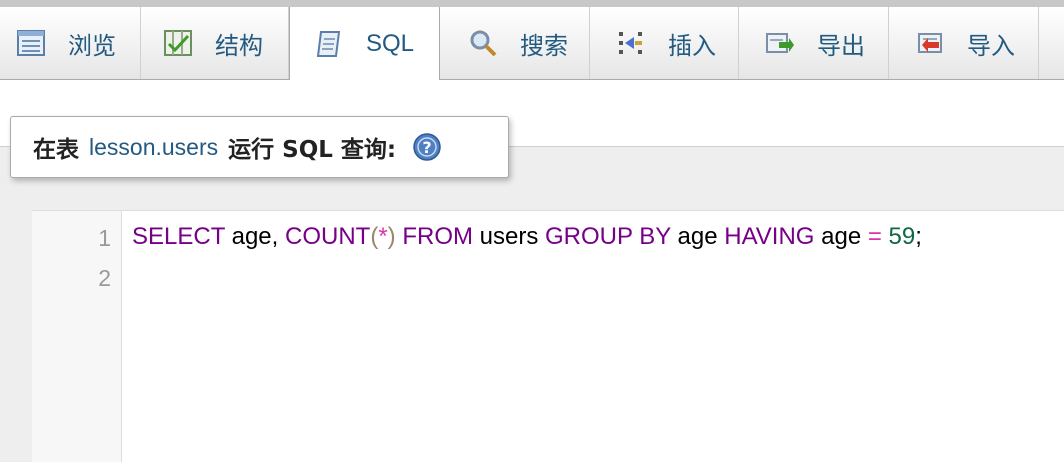  I want to click on tab-browse-label: 浏览, so click(92, 45).